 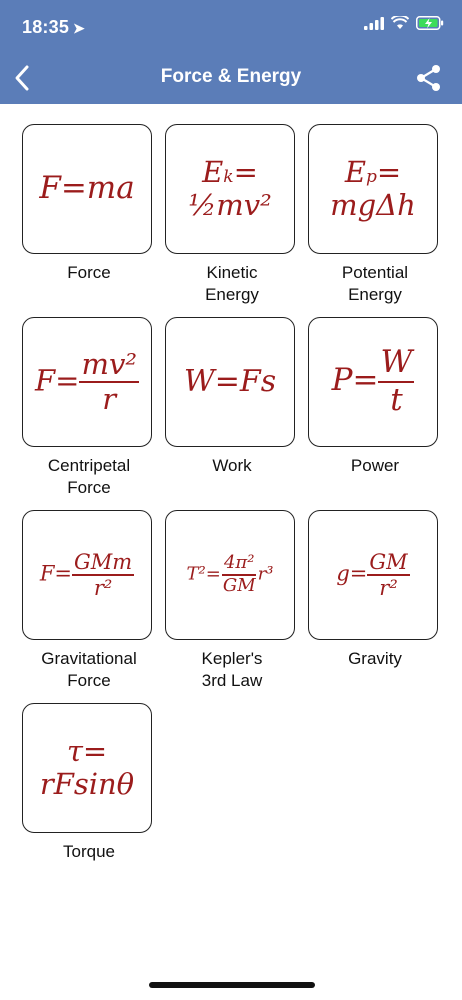 What do you see at coordinates (231, 76) in the screenshot?
I see `page-title: Force & Energy` at bounding box center [231, 76].